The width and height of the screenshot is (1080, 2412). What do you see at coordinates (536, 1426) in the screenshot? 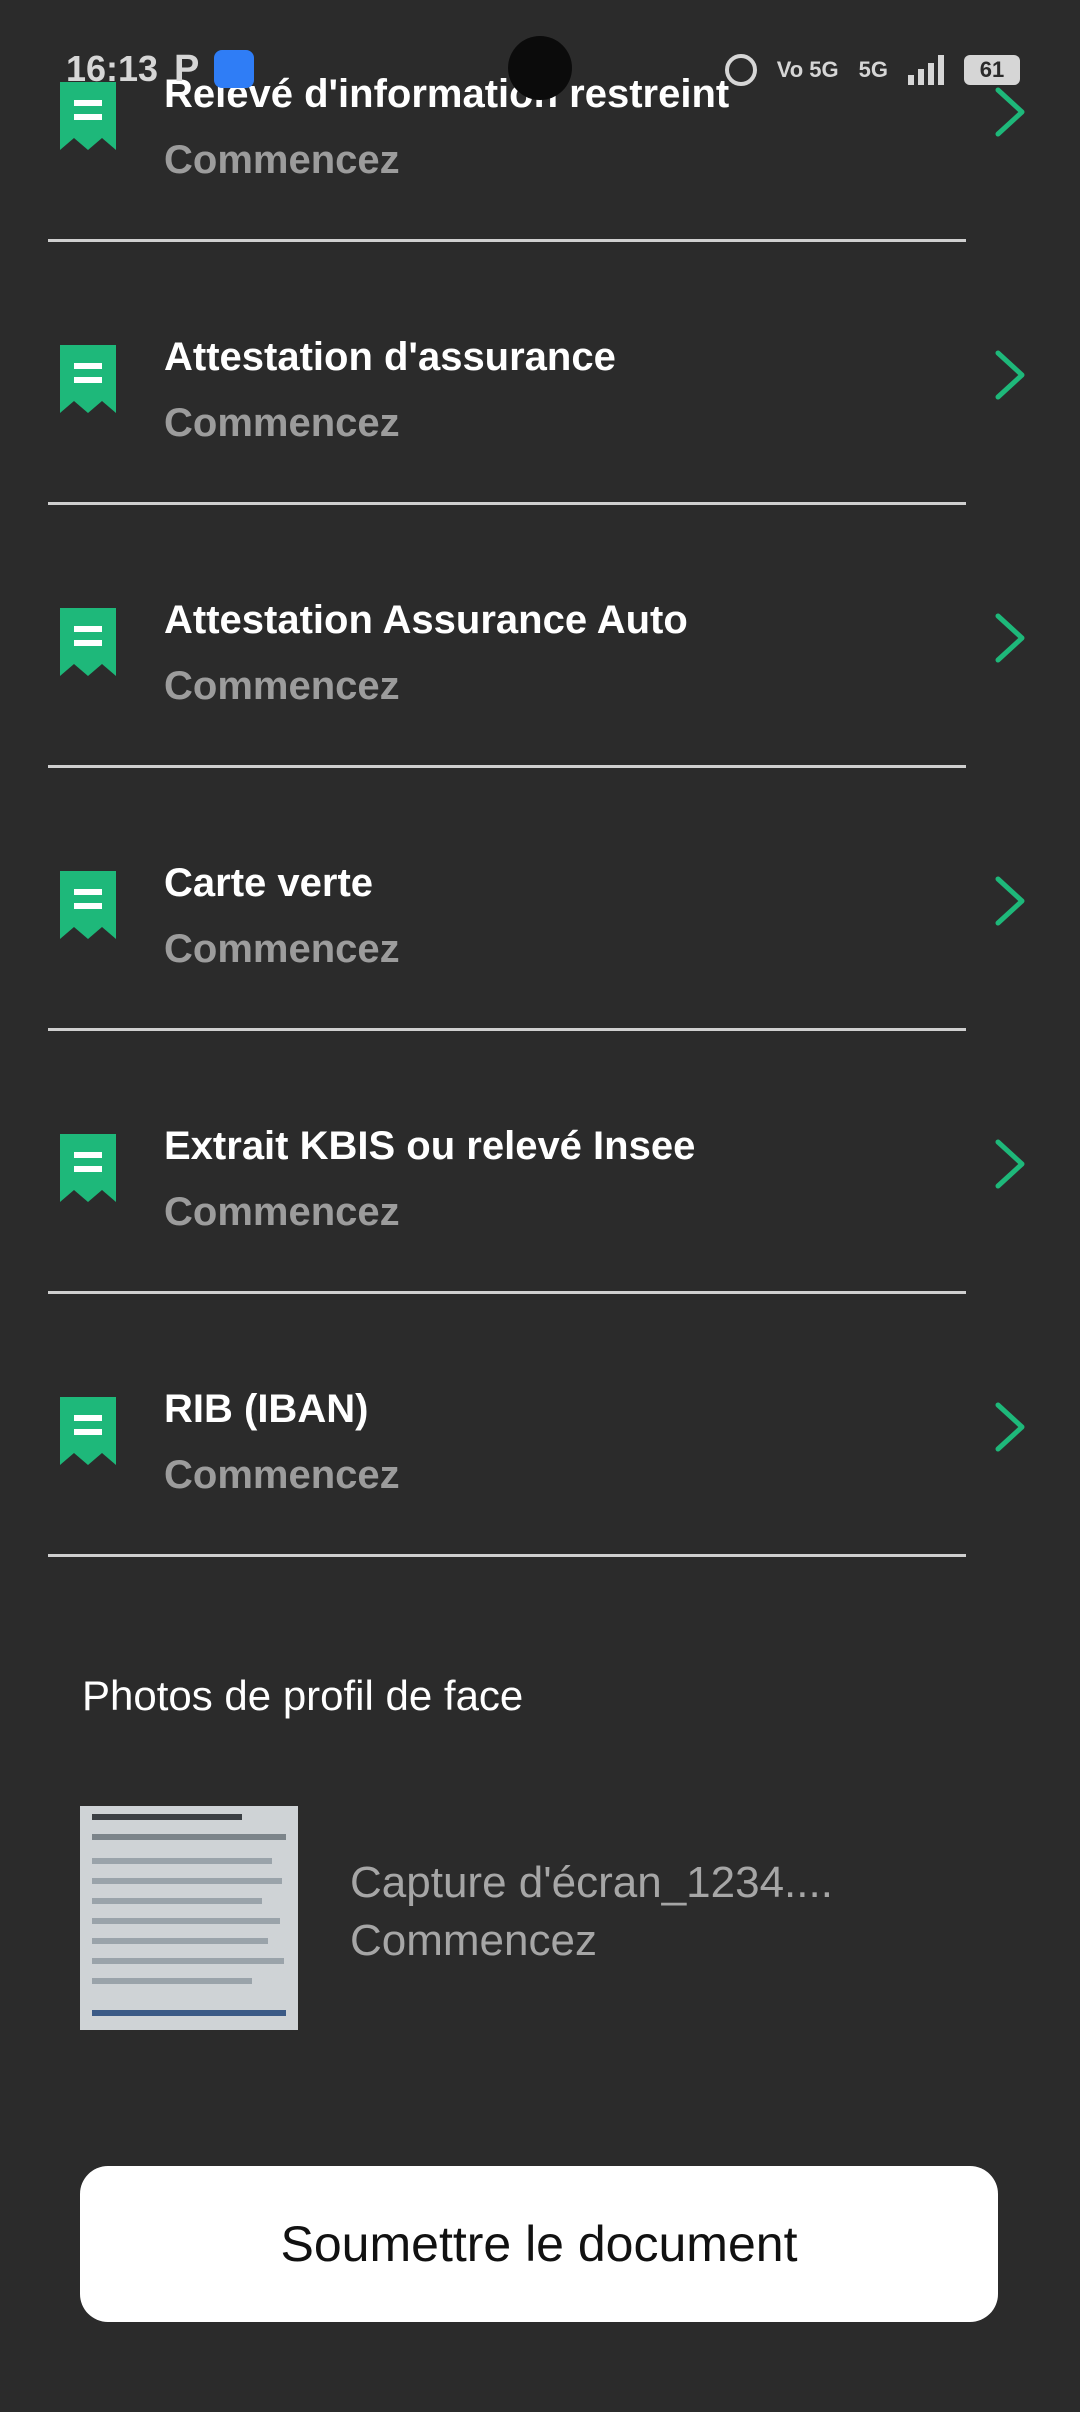
I see `document-item-rib-iban: RIB (IBAN) Commencez` at bounding box center [536, 1426].